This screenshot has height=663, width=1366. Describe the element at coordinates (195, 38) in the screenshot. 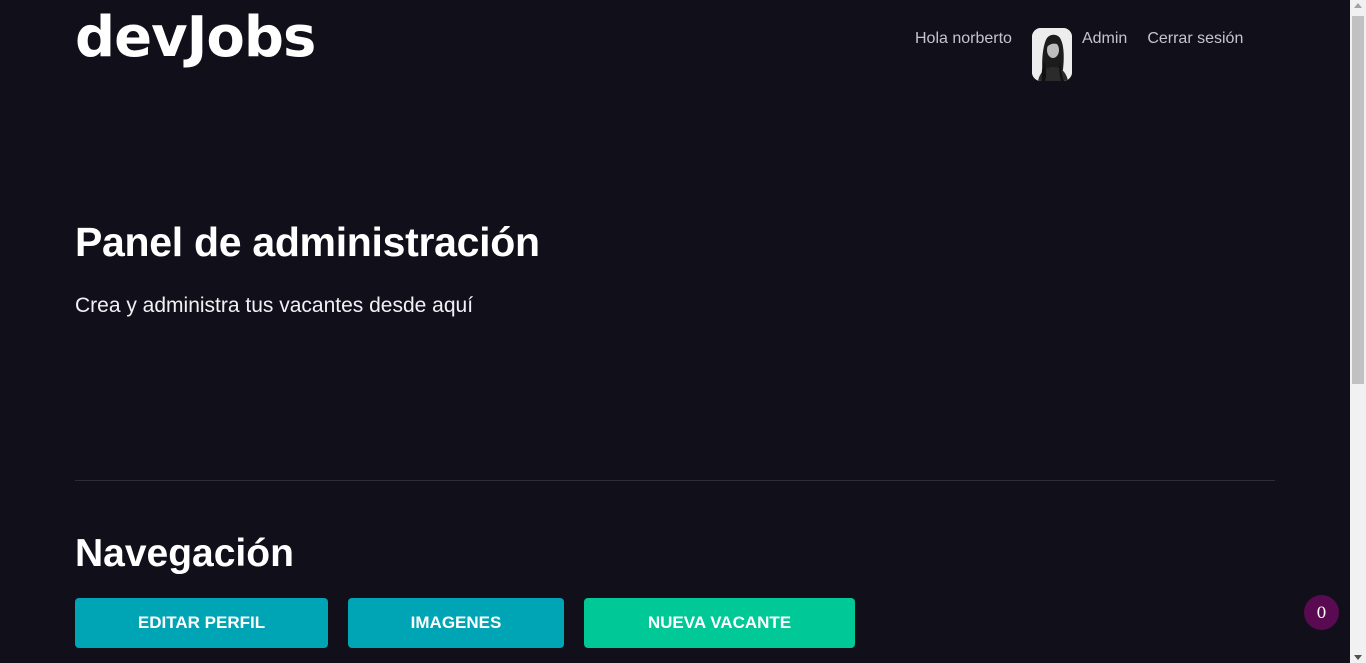

I see `logo: devJobs` at that location.